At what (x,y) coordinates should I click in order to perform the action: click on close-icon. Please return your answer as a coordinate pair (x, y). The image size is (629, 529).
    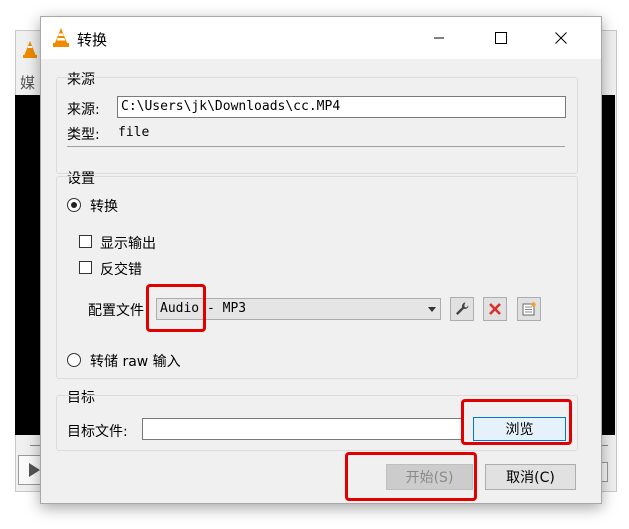
    Looking at the image, I should click on (561, 38).